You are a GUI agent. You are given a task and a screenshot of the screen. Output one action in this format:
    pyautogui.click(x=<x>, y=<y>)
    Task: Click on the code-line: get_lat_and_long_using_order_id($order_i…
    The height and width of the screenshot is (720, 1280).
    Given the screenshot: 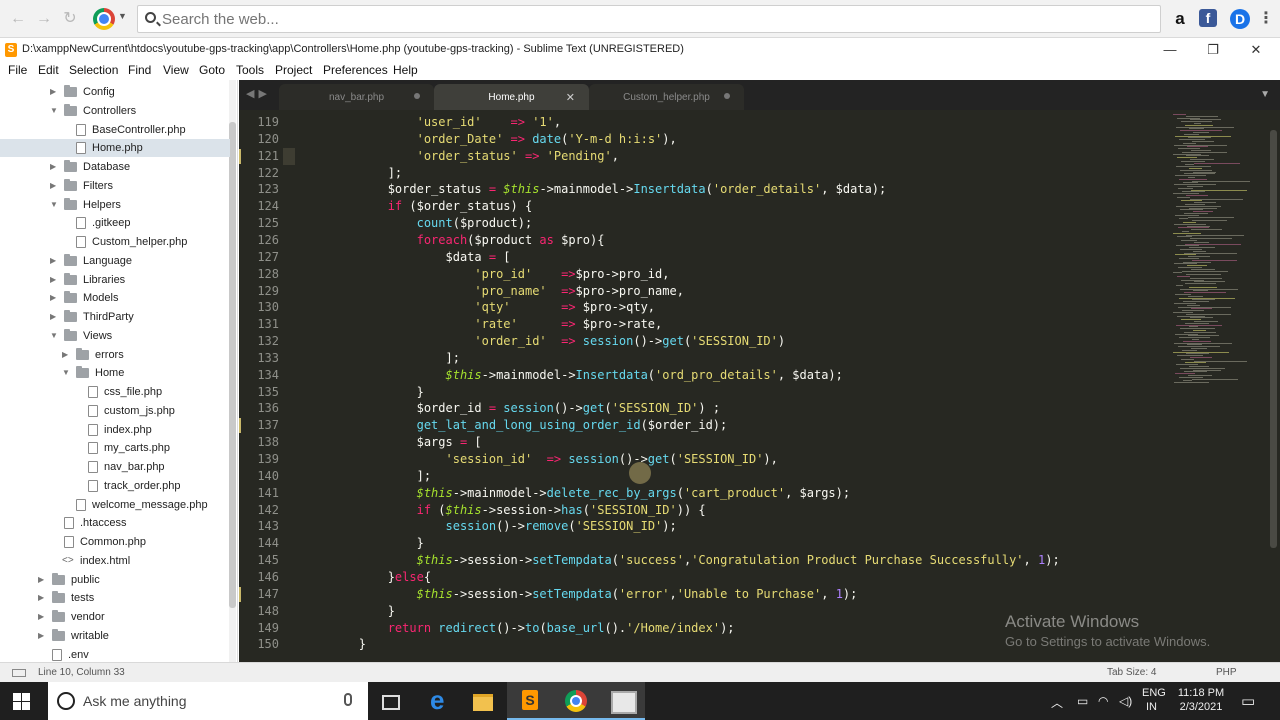 What is the action you would take?
    pyautogui.click(x=514, y=425)
    